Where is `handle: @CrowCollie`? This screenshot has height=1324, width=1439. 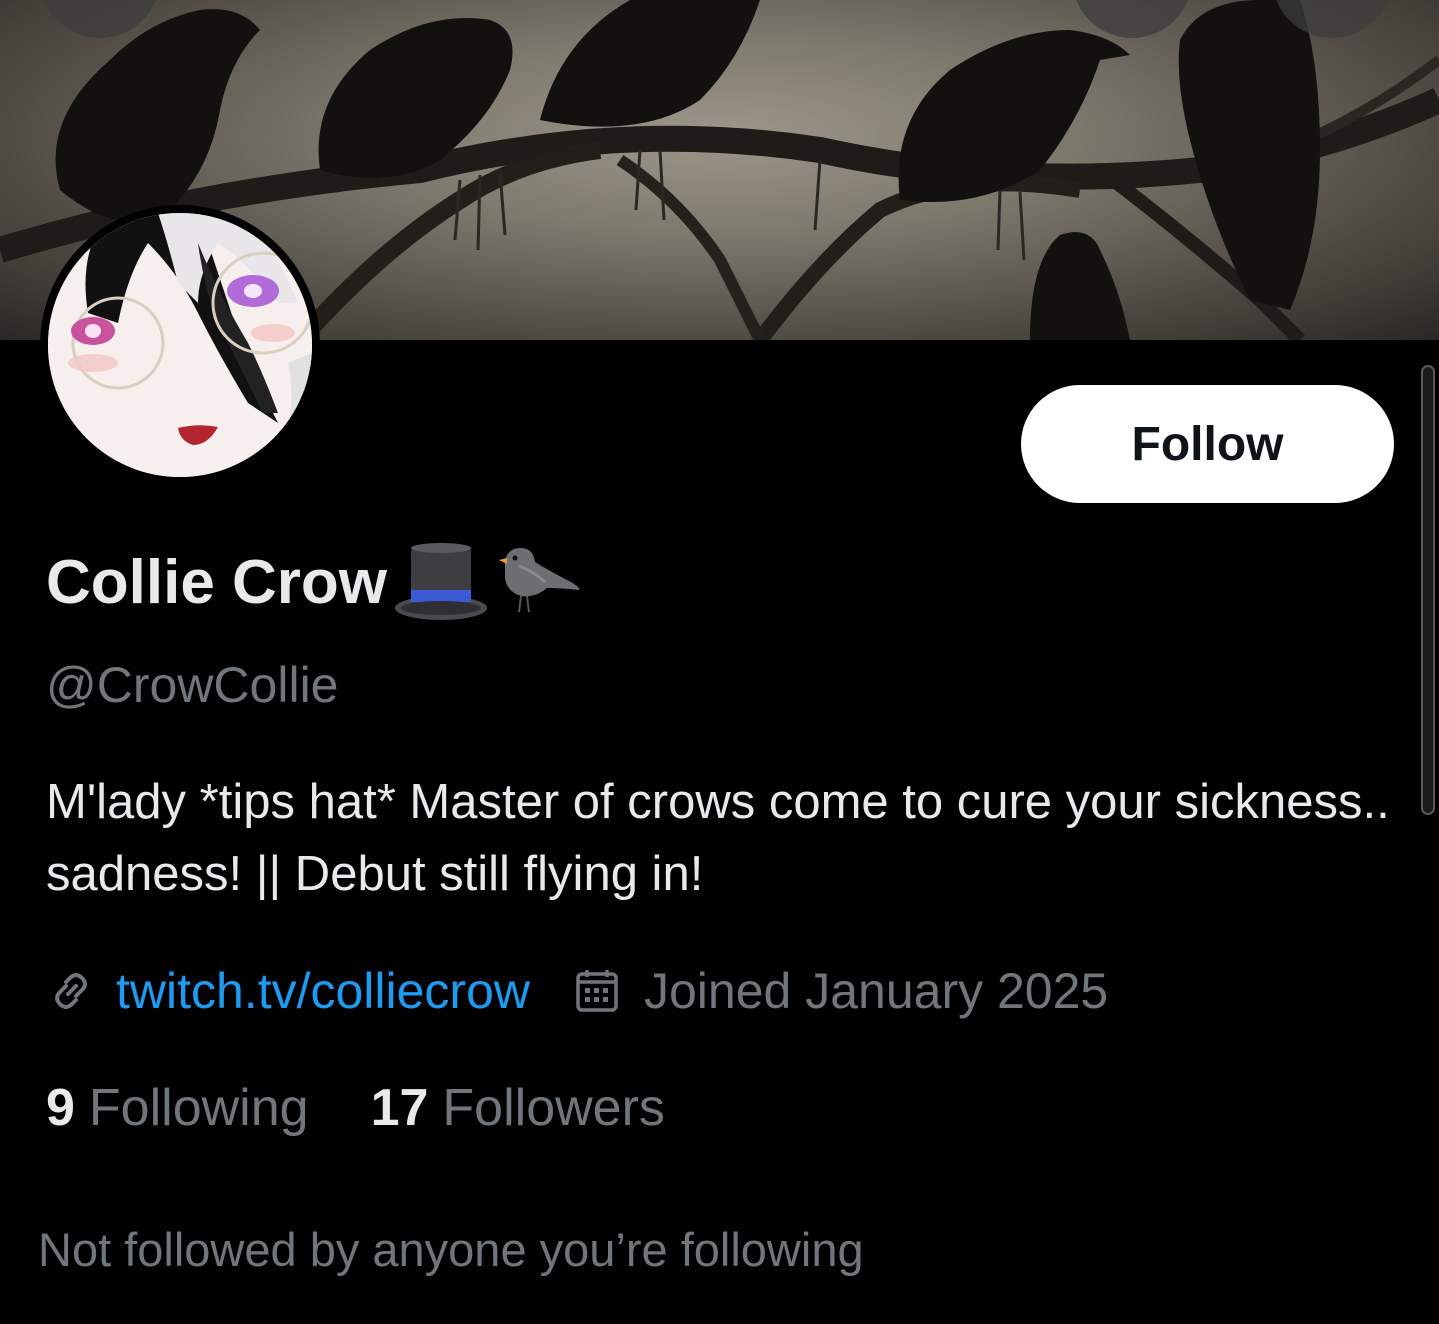 handle: @CrowCollie is located at coordinates (192, 685).